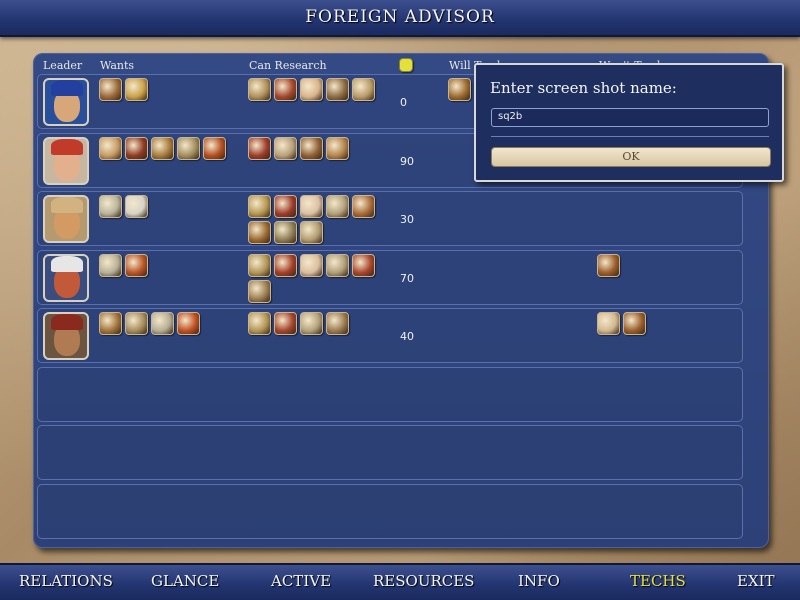 This screenshot has height=600, width=800. Describe the element at coordinates (390, 335) in the screenshot. I see `leader-row: 40` at that location.